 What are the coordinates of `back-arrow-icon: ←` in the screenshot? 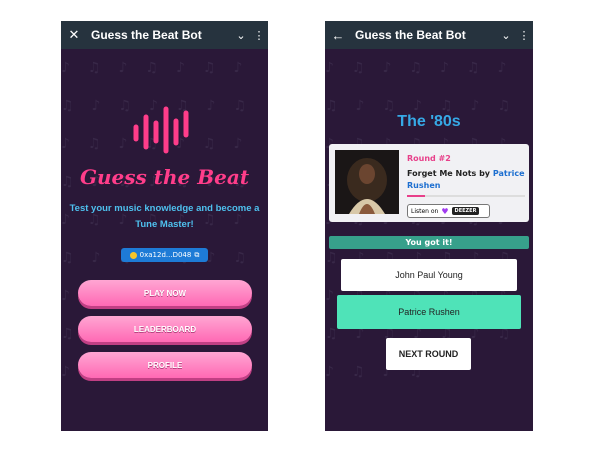 It's located at (338, 35).